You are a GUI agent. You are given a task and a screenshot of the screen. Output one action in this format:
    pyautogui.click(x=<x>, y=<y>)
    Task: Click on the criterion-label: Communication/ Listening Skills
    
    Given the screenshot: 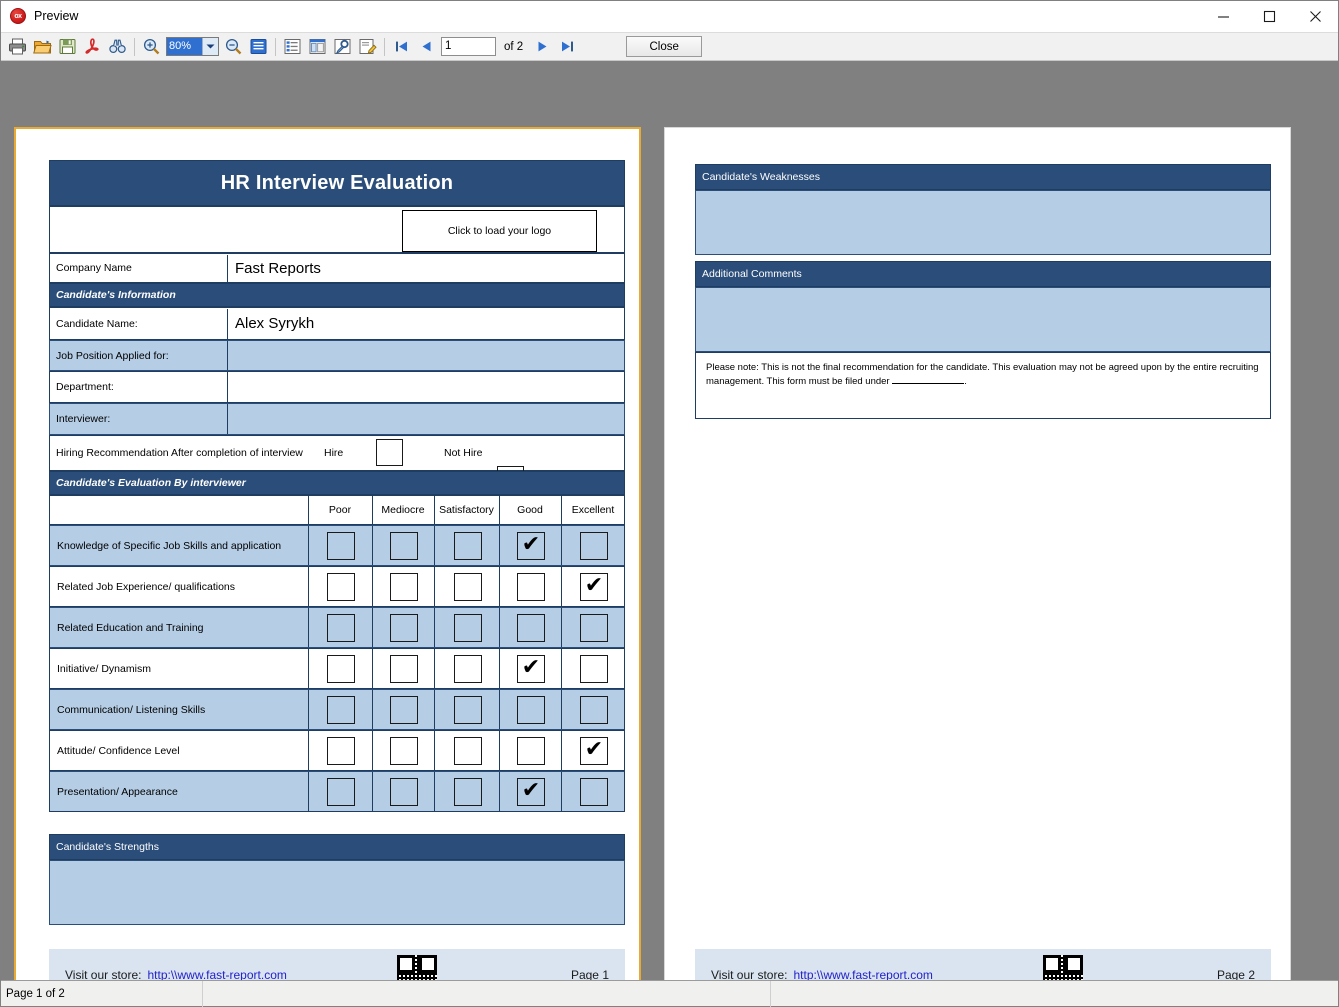 What is the action you would take?
    pyautogui.click(x=131, y=709)
    